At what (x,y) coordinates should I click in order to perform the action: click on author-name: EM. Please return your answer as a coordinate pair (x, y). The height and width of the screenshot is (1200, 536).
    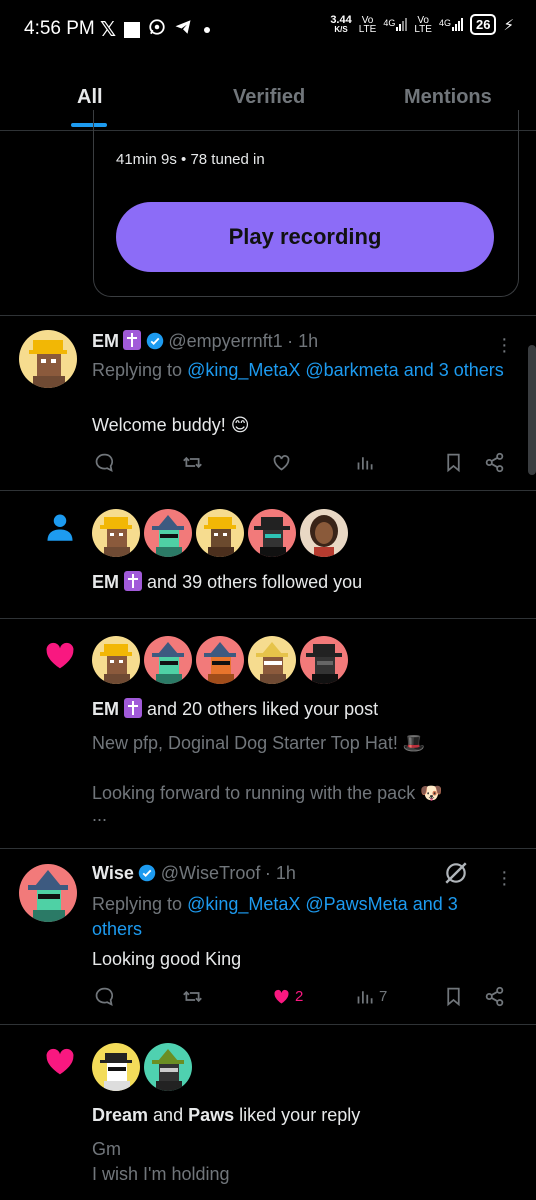
    Looking at the image, I should click on (105, 341).